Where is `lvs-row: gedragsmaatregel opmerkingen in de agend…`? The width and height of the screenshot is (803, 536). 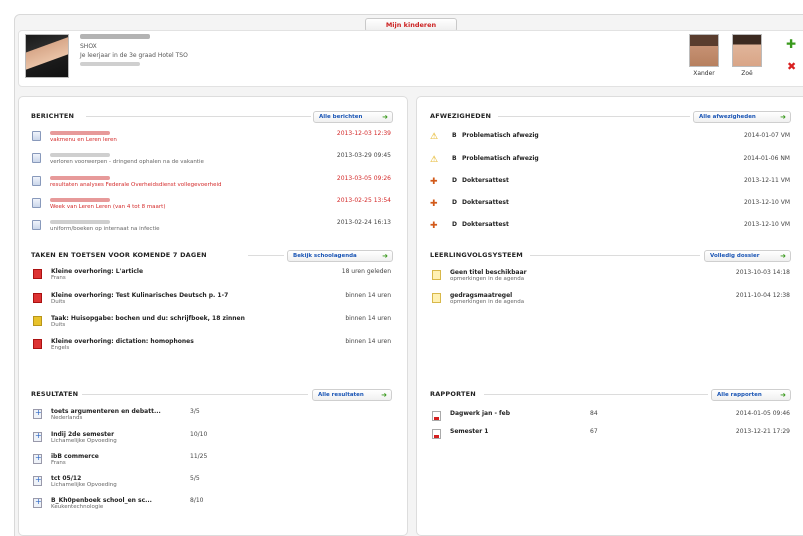 lvs-row: gedragsmaatregel opmerkingen in de agend… is located at coordinates (611, 299).